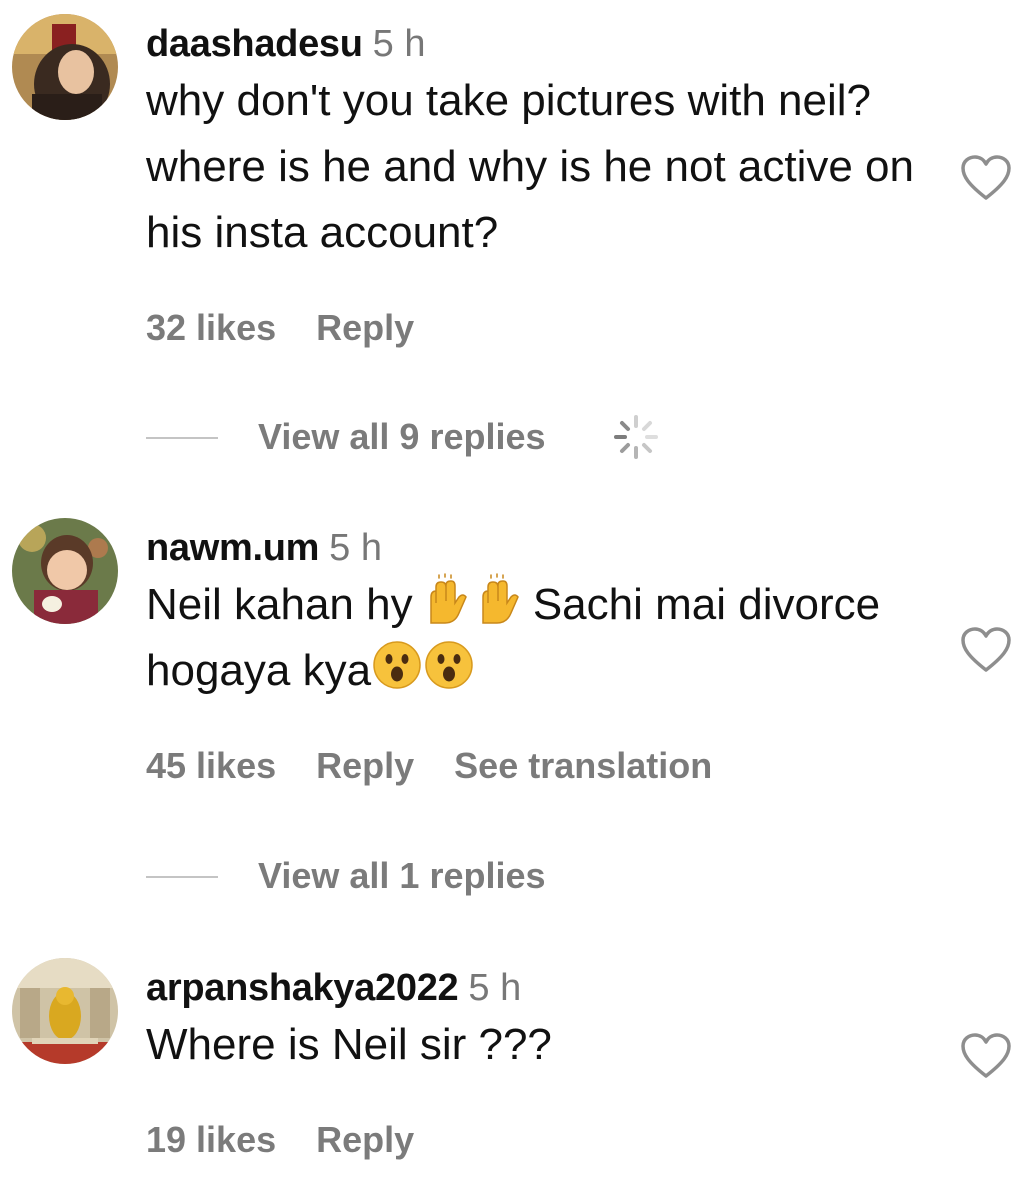 The width and height of the screenshot is (1025, 1200). I want to click on view-replies-button: View all 9 replies, so click(416, 437).